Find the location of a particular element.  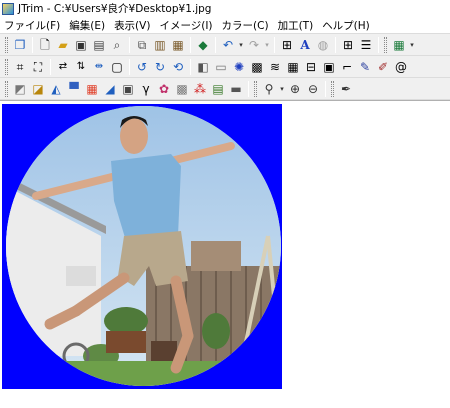

invert-icon: ◭ is located at coordinates (56, 89).